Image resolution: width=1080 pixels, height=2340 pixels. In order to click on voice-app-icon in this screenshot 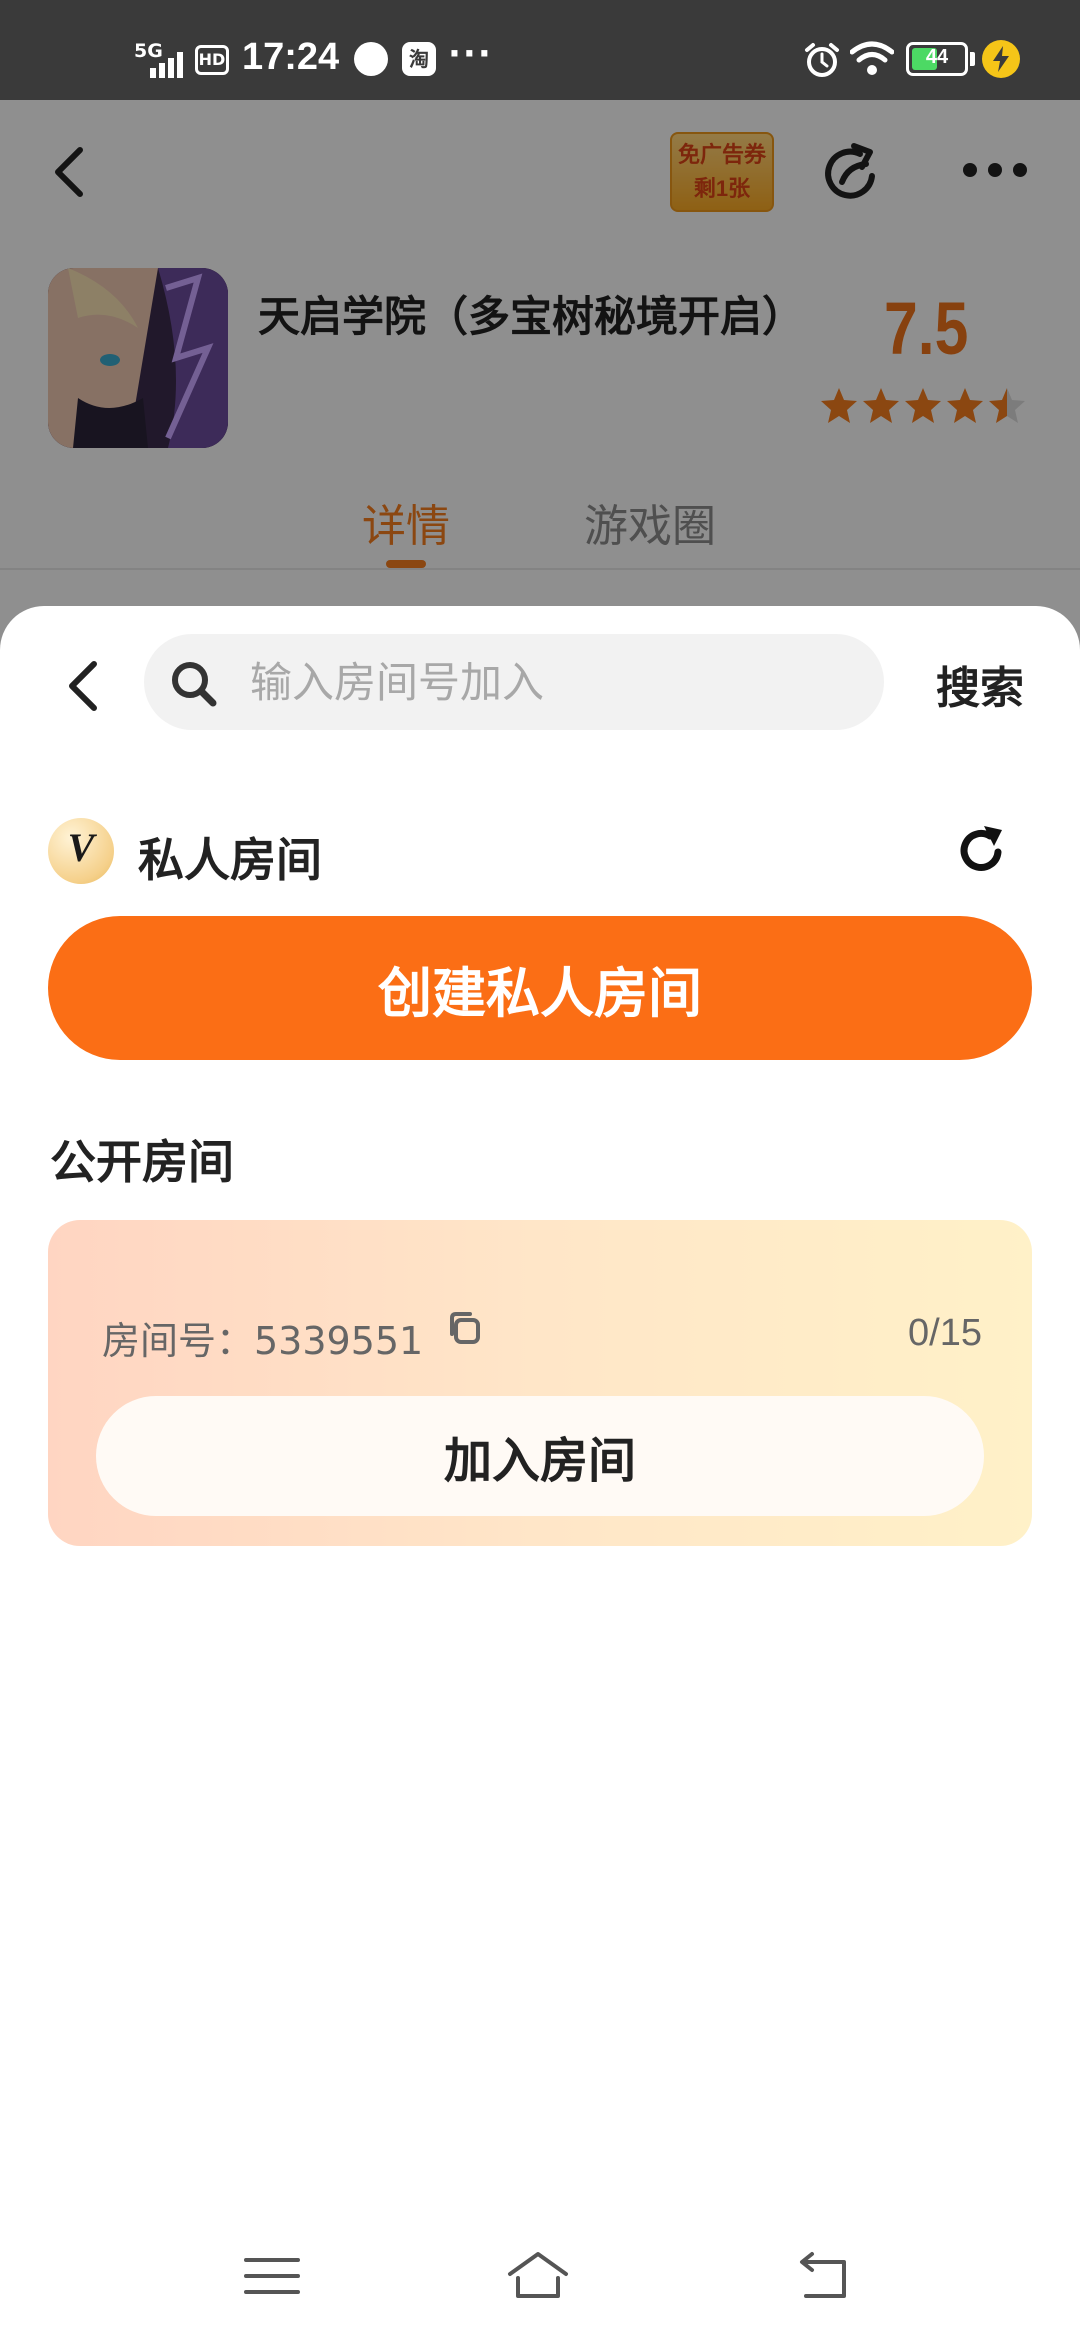, I will do `click(371, 59)`.